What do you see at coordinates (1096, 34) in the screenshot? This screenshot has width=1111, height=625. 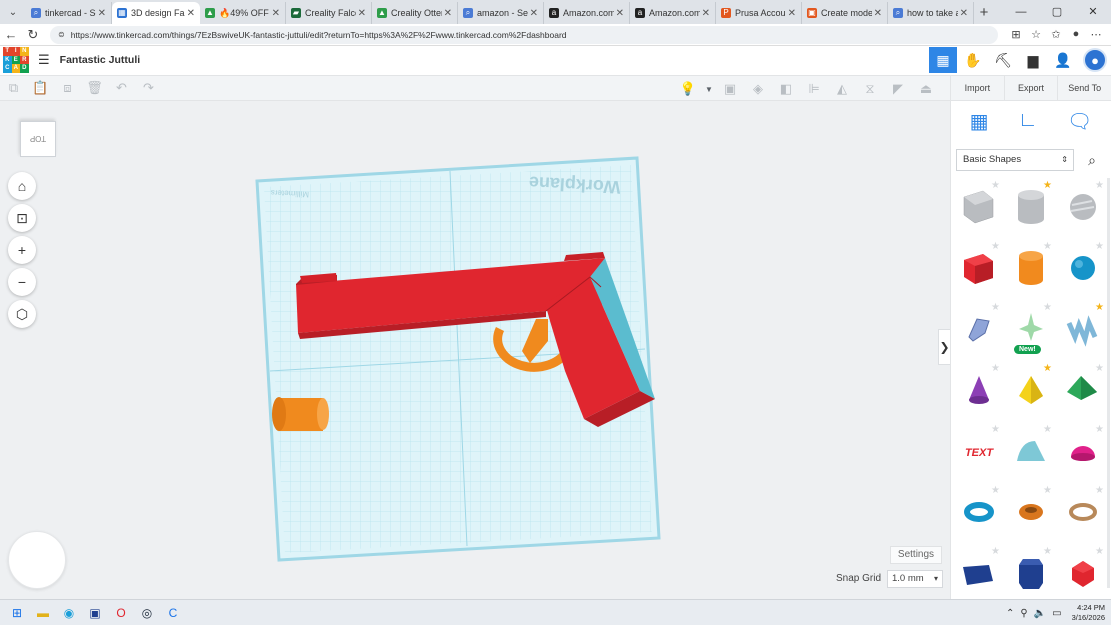 I see `more-menu-icon: ⋯` at bounding box center [1096, 34].